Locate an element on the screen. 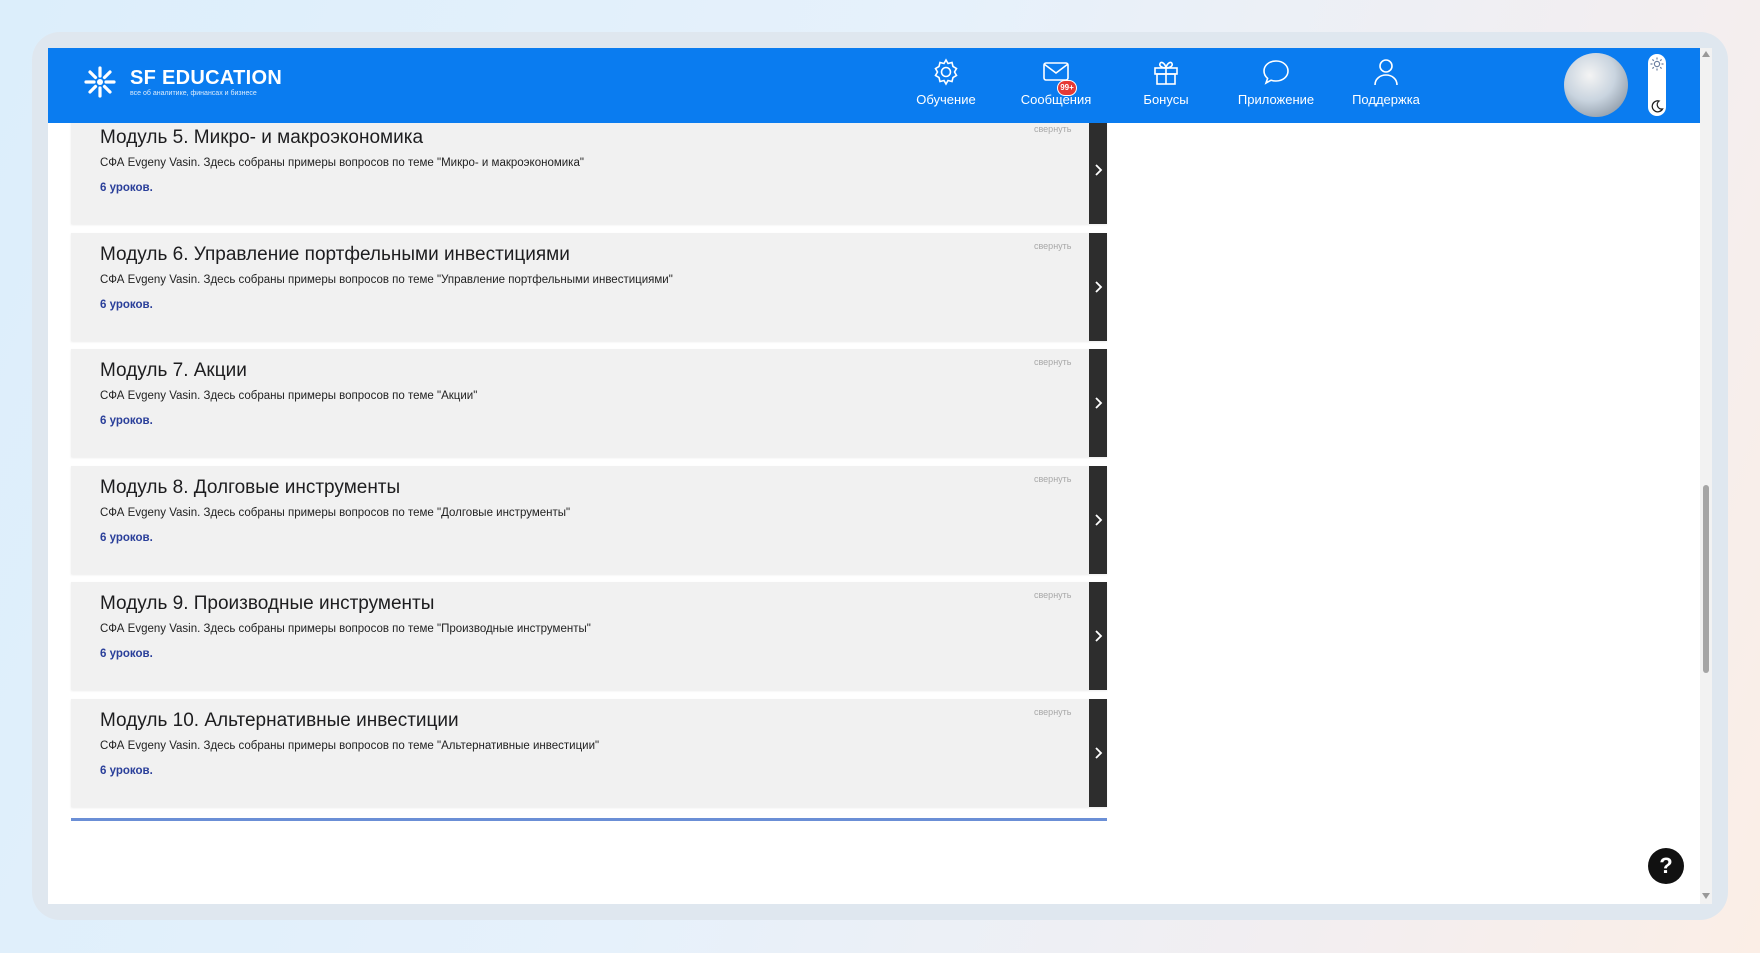 The width and height of the screenshot is (1760, 953). nav-bonuses: Бонусы is located at coordinates (1166, 81).